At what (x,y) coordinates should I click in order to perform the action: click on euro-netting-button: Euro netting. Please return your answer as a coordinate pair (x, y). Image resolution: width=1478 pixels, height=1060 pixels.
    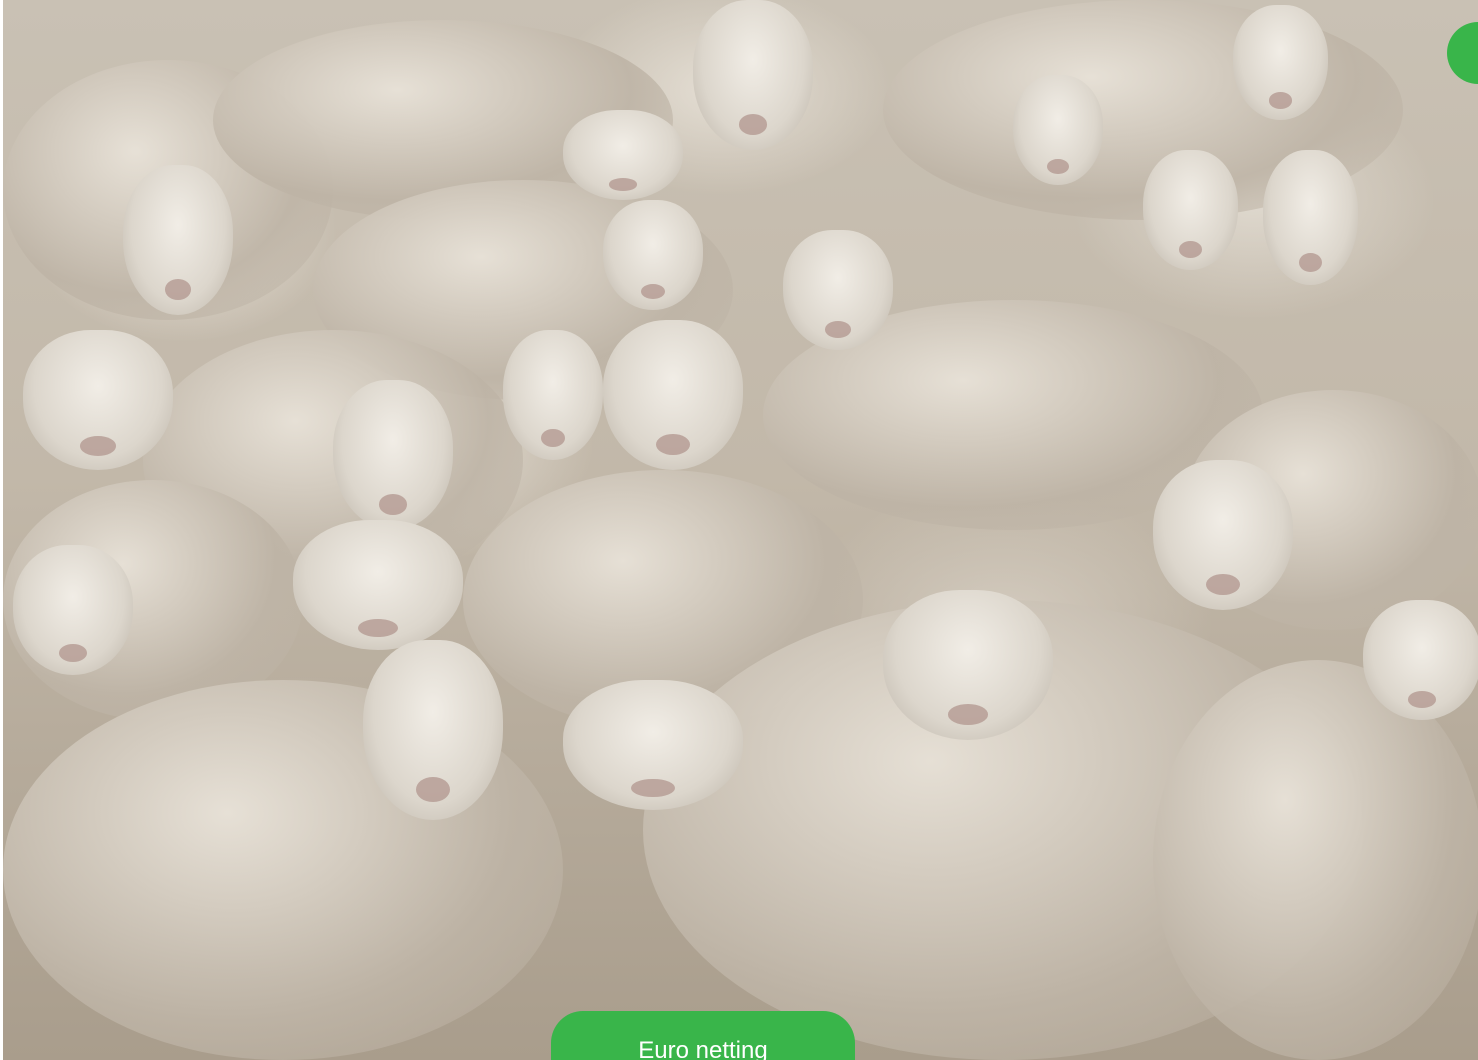
    Looking at the image, I should click on (703, 1035).